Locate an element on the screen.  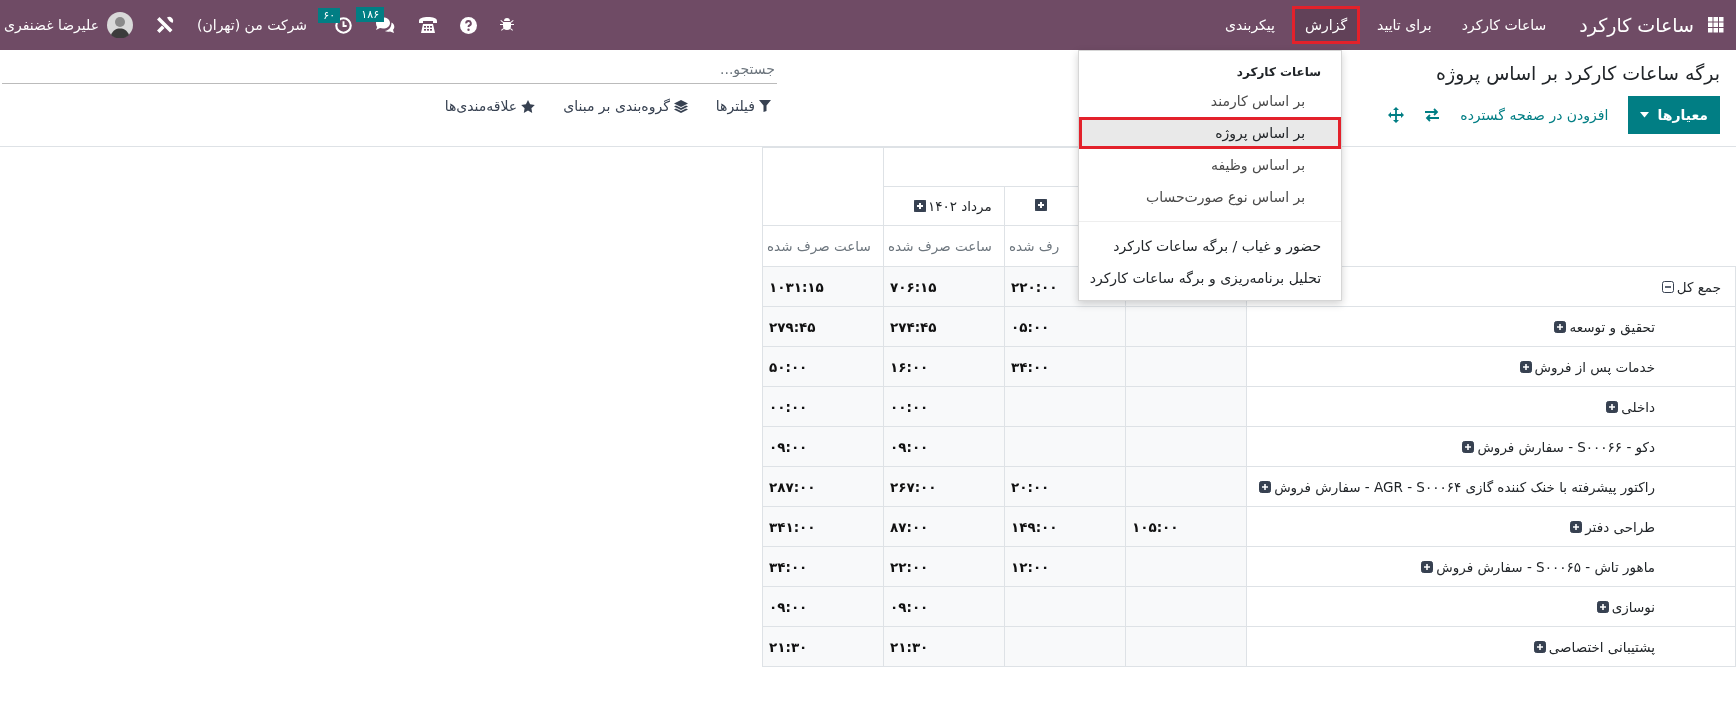
row-header: ماهور تاش - S۰۰۰۶۵ - سفارش فروش is located at coordinates (1545, 566).